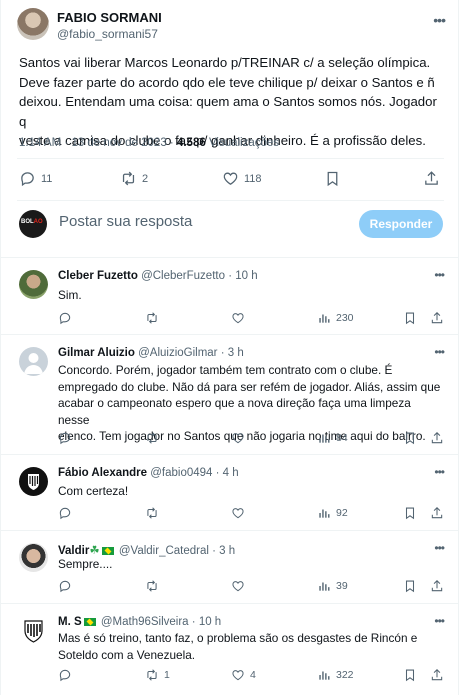 The height and width of the screenshot is (695, 459). Describe the element at coordinates (118, 143) in the screenshot. I see `tweet-date: 13 de nov de 2023` at that location.